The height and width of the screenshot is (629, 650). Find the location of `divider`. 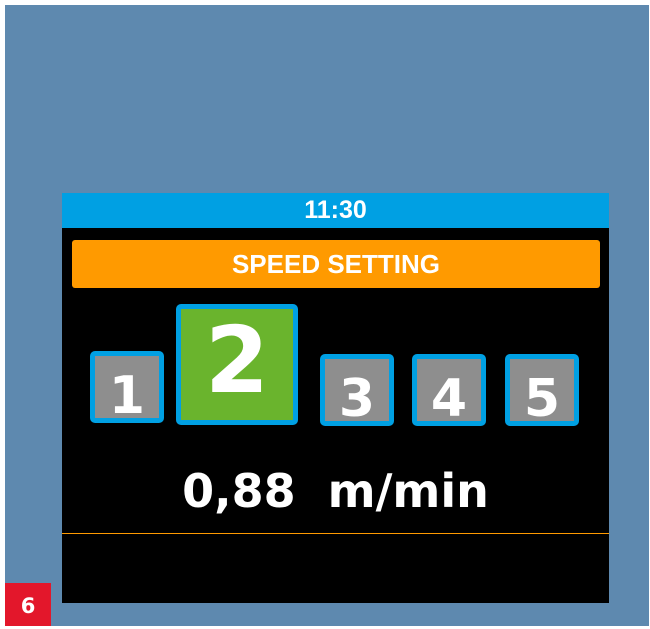

divider is located at coordinates (335, 533).